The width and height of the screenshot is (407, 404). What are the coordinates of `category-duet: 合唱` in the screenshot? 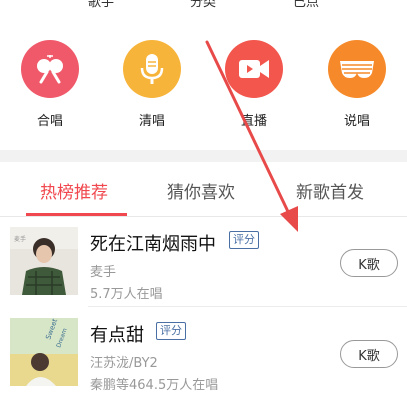 It's located at (50, 84).